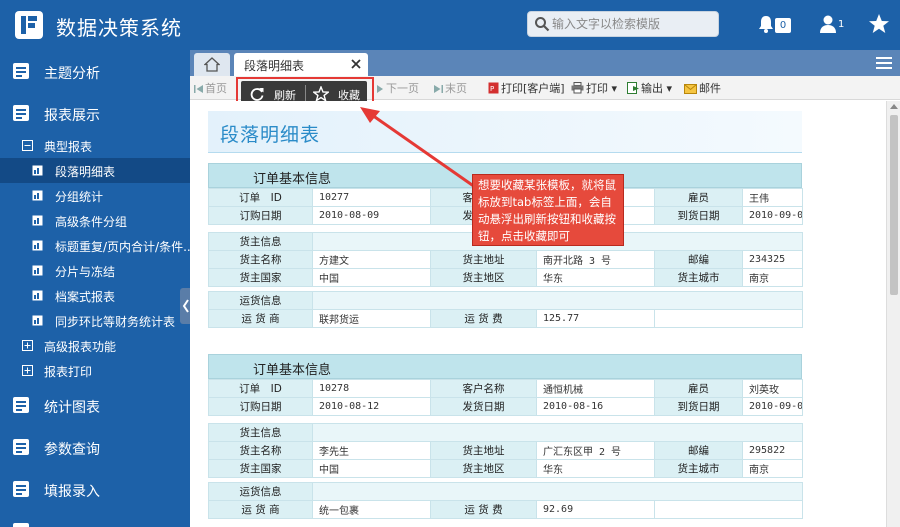 The image size is (900, 527). I want to click on report-title: 段落明细表, so click(270, 135).